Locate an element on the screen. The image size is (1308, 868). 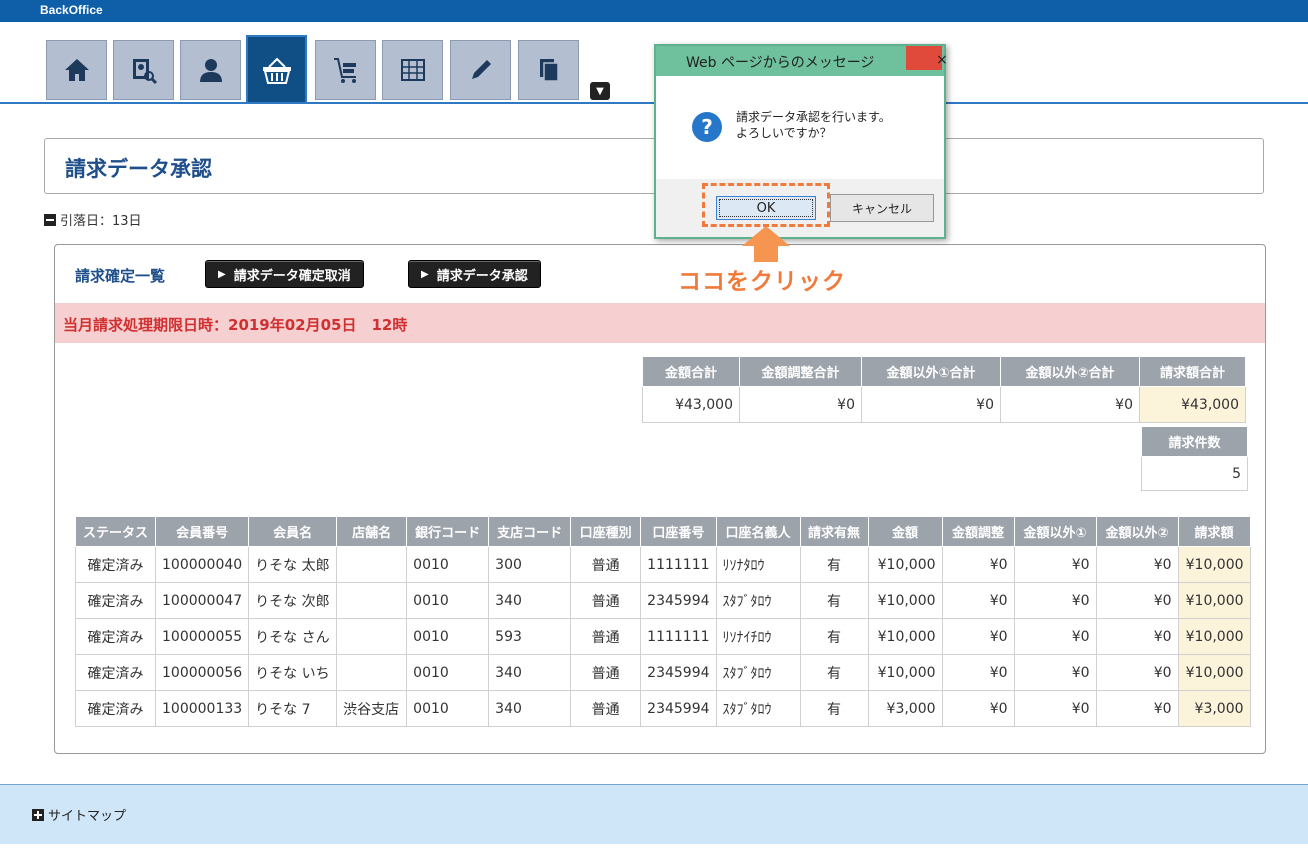
cancel-confirmation-label: 請求データ確定取消 is located at coordinates (292, 276).